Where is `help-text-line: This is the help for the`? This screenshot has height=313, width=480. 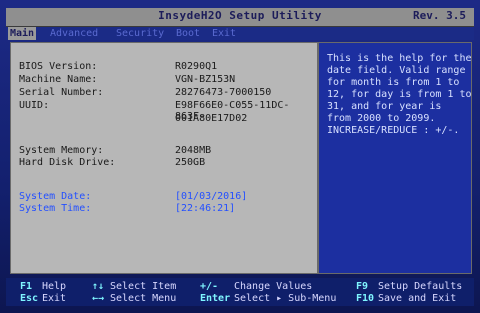 help-text-line: This is the help for the is located at coordinates (399, 58).